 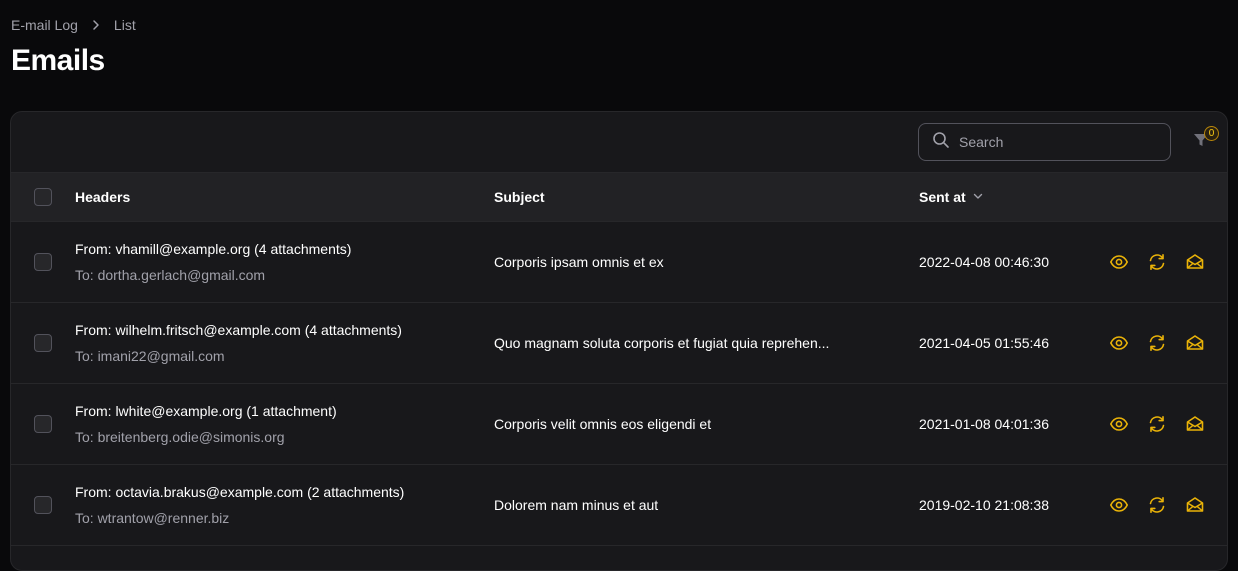 What do you see at coordinates (103, 197) in the screenshot?
I see `column-header-headers: Headers` at bounding box center [103, 197].